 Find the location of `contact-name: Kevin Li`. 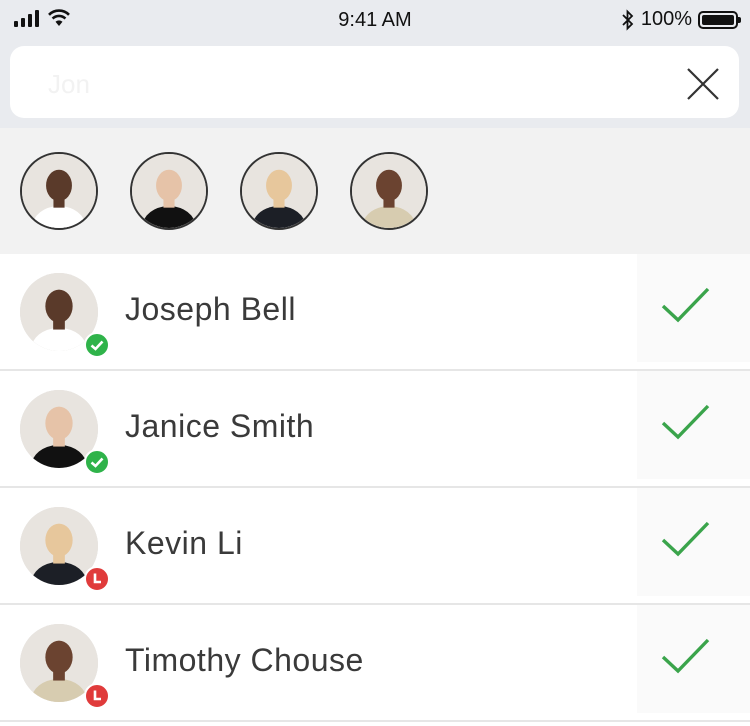

contact-name: Kevin Li is located at coordinates (184, 543).